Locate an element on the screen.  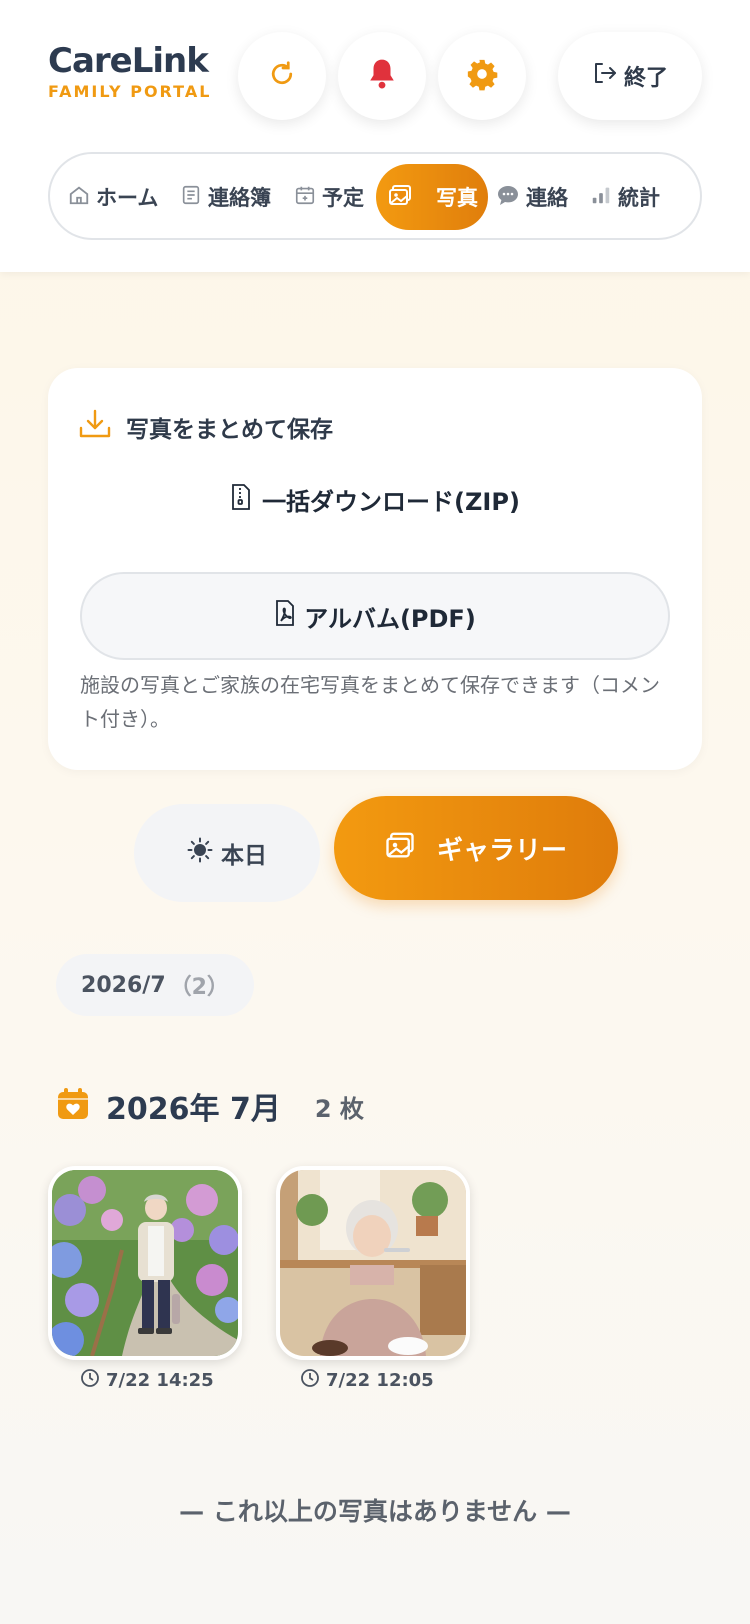
app-subtitle: FAMILY PORTAL is located at coordinates (130, 91).